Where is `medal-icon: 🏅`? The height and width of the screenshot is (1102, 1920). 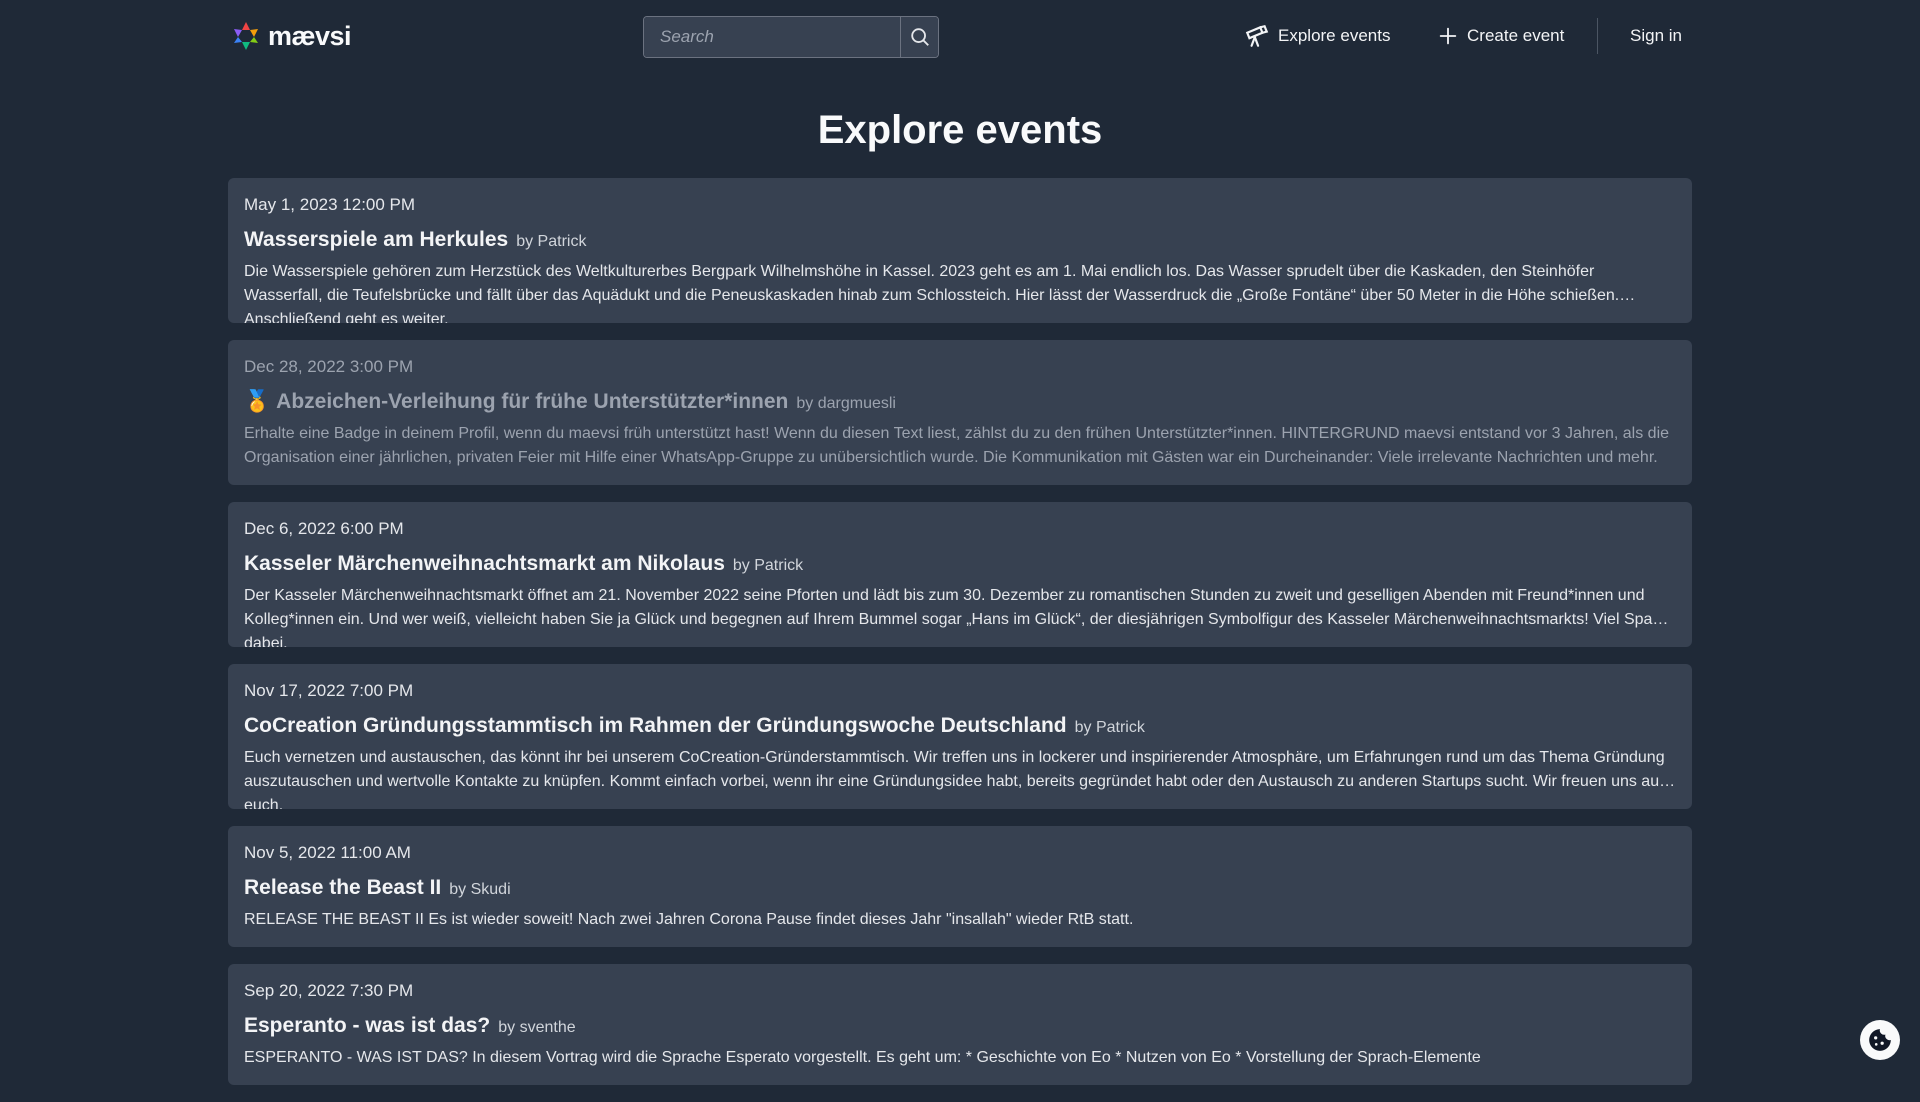 medal-icon: 🏅 is located at coordinates (257, 401).